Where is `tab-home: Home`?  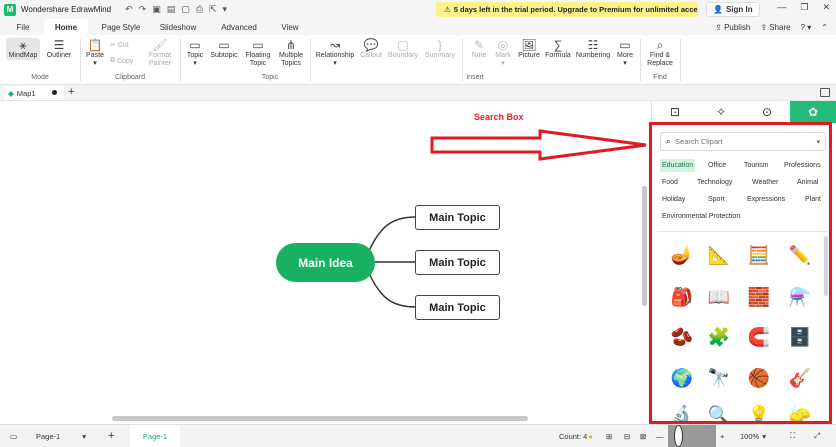
tab-home: Home is located at coordinates (66, 27).